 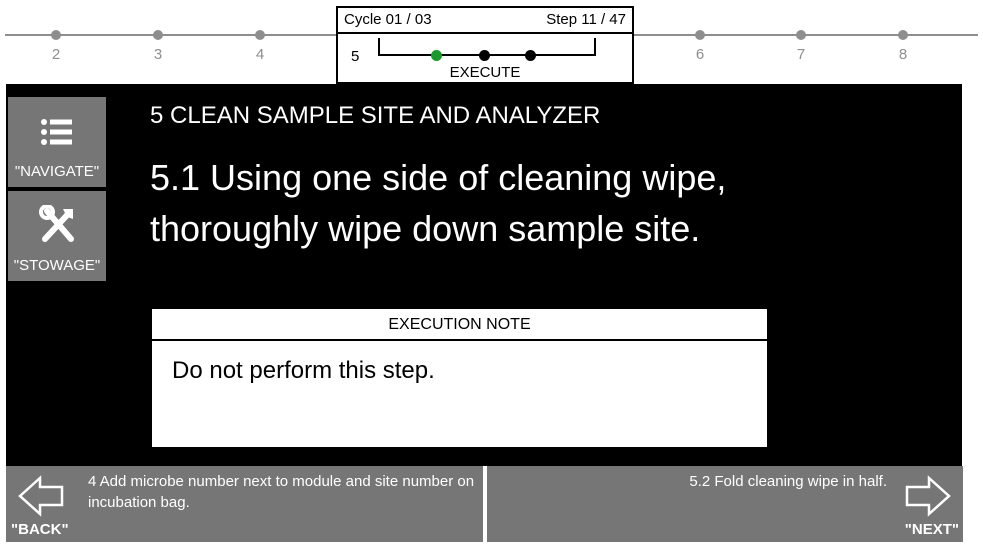 I want to click on next-key-label: "NEXT", so click(x=931, y=529).